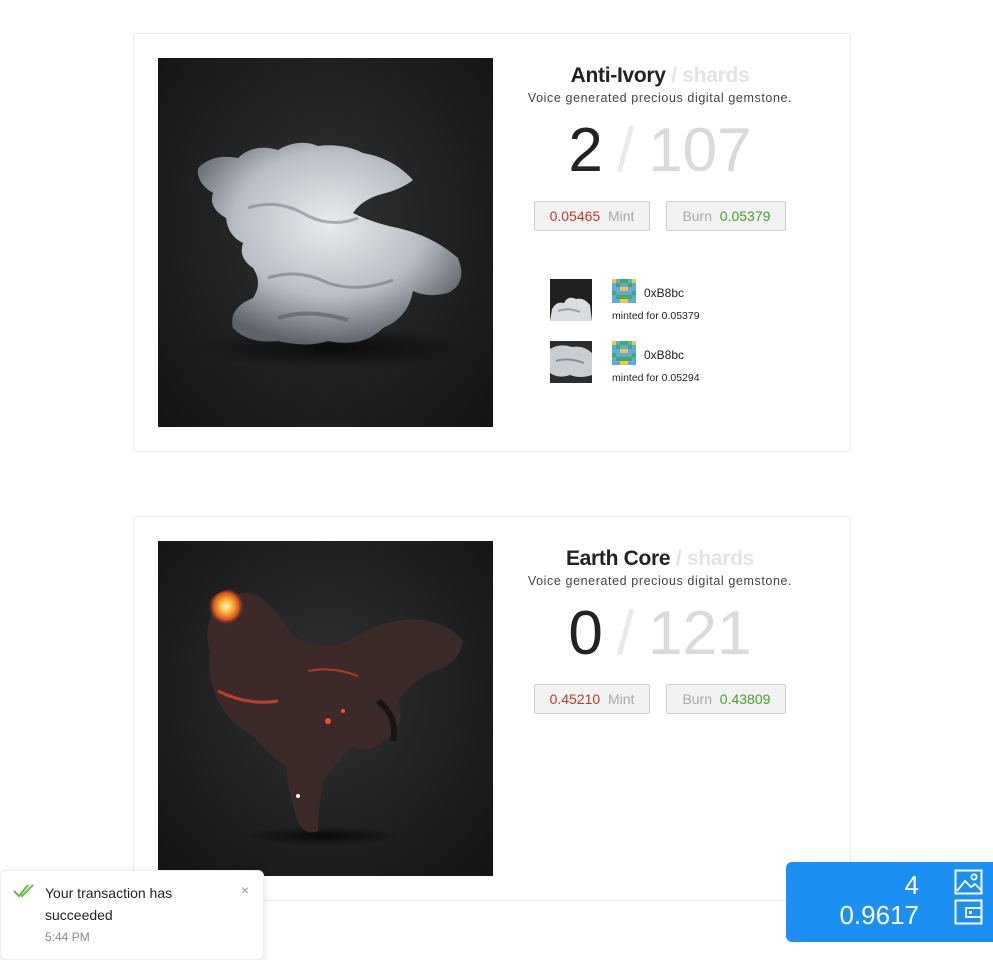 Image resolution: width=993 pixels, height=960 pixels. I want to click on gem-title-row: Earth Core / shards, so click(660, 559).